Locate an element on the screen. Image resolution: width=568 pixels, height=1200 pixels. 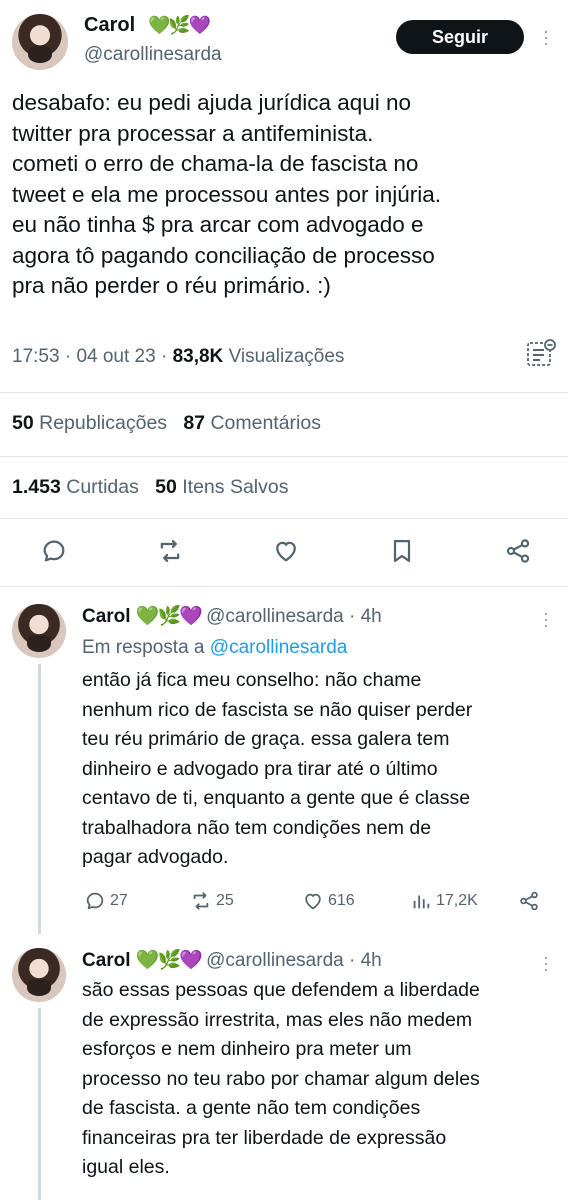
reply-text-line: de fascista. a gente não tem condições is located at coordinates (251, 1108).